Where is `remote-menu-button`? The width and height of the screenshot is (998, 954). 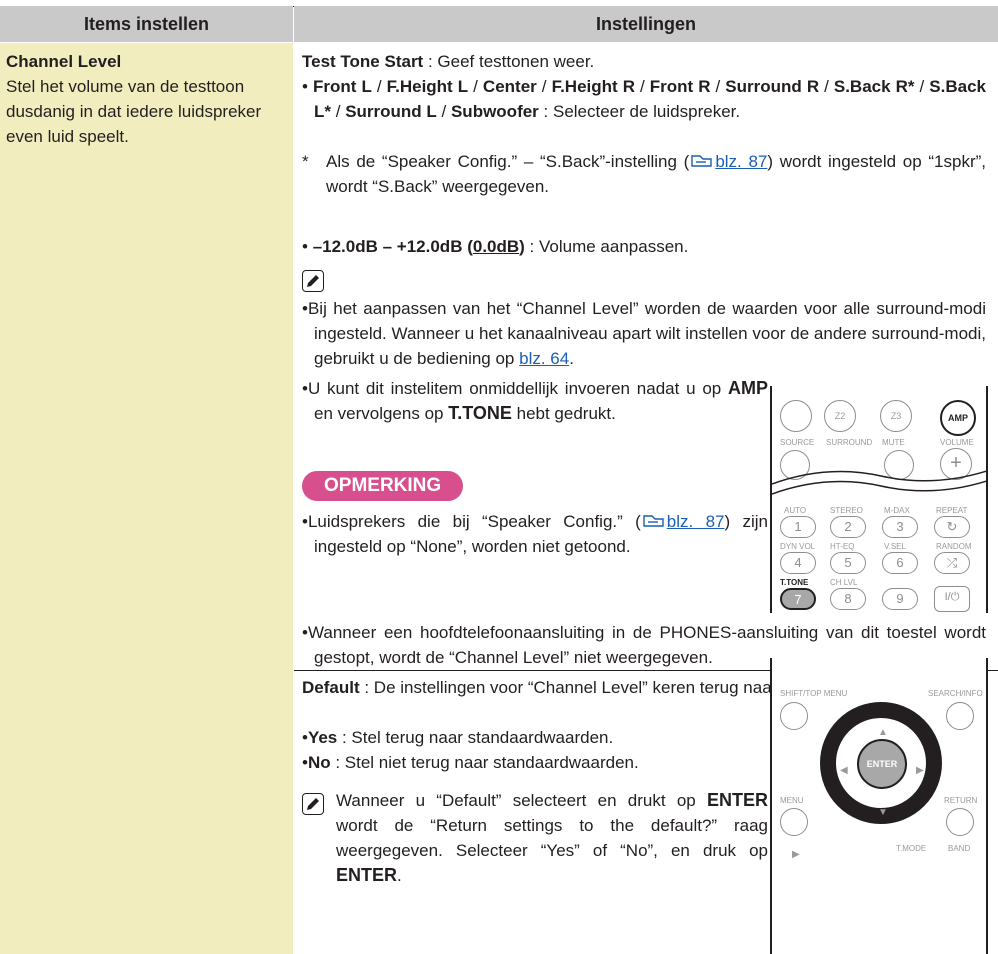 remote-menu-button is located at coordinates (796, 416).